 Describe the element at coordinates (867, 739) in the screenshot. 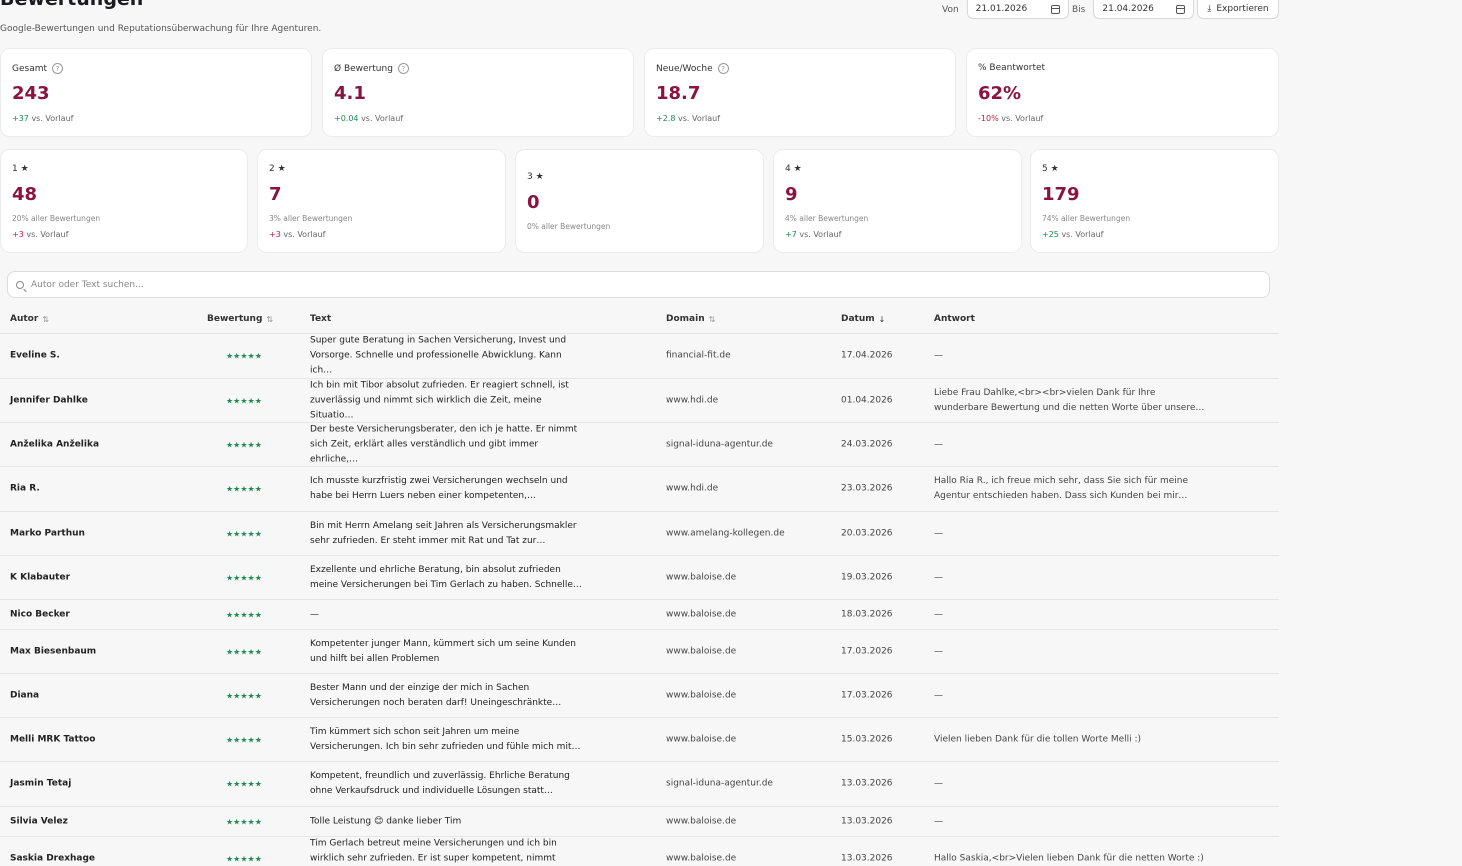

I see `date-cell: 15.03.2026` at that location.